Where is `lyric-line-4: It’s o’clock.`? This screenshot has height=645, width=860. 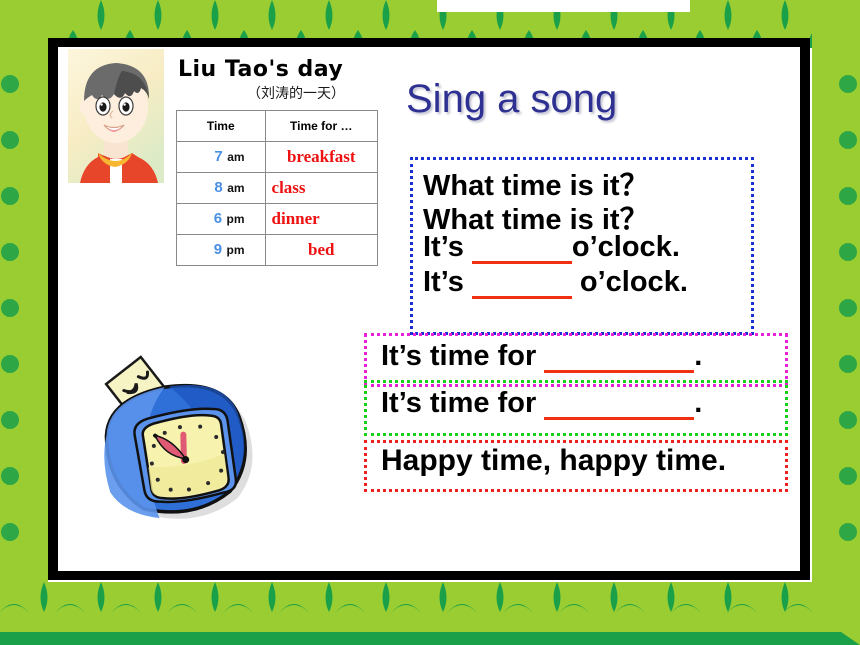
lyric-line-4: It’s o’clock. is located at coordinates (555, 282).